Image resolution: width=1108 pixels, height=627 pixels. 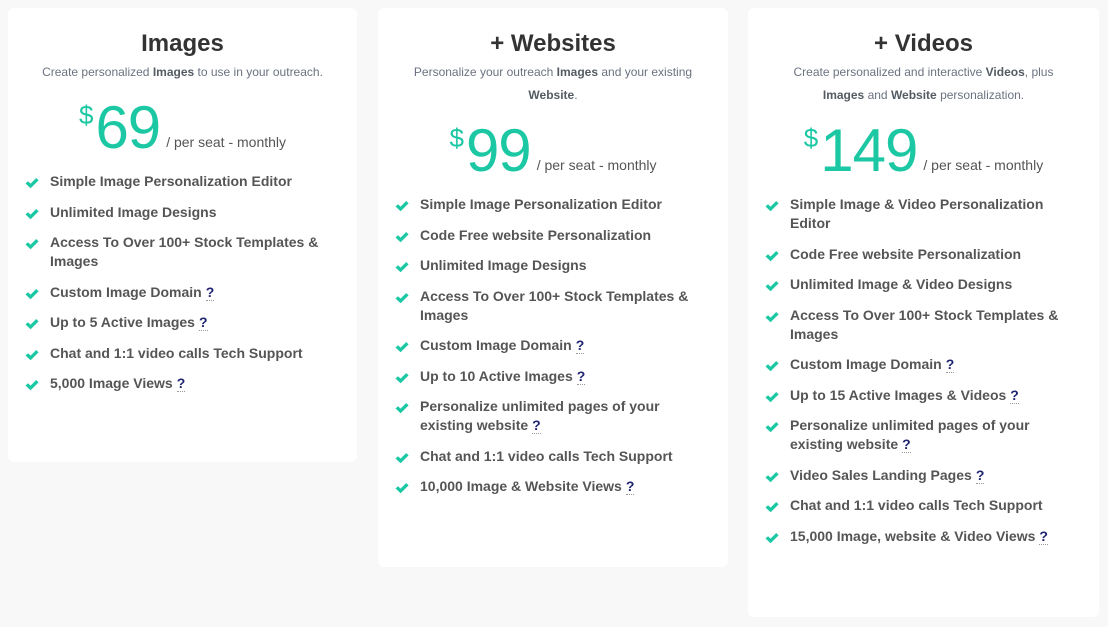 What do you see at coordinates (923, 43) in the screenshot?
I see `plan-title: + Videos` at bounding box center [923, 43].